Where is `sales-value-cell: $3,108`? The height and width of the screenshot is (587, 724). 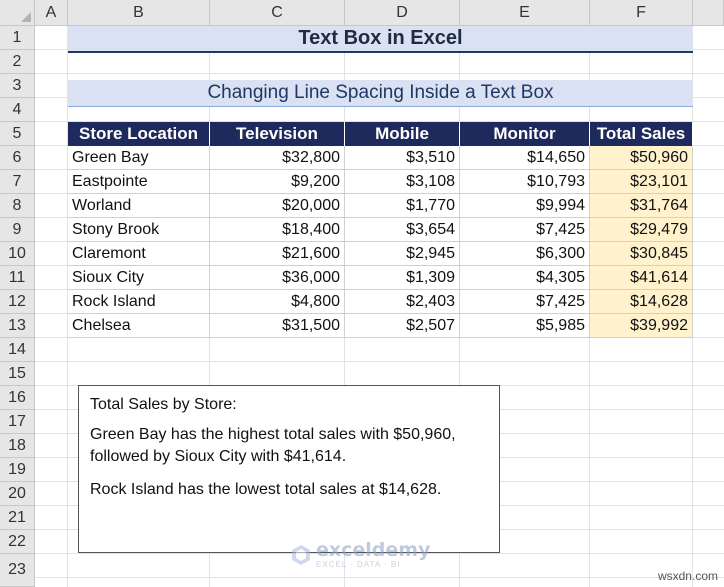 sales-value-cell: $3,108 is located at coordinates (402, 182).